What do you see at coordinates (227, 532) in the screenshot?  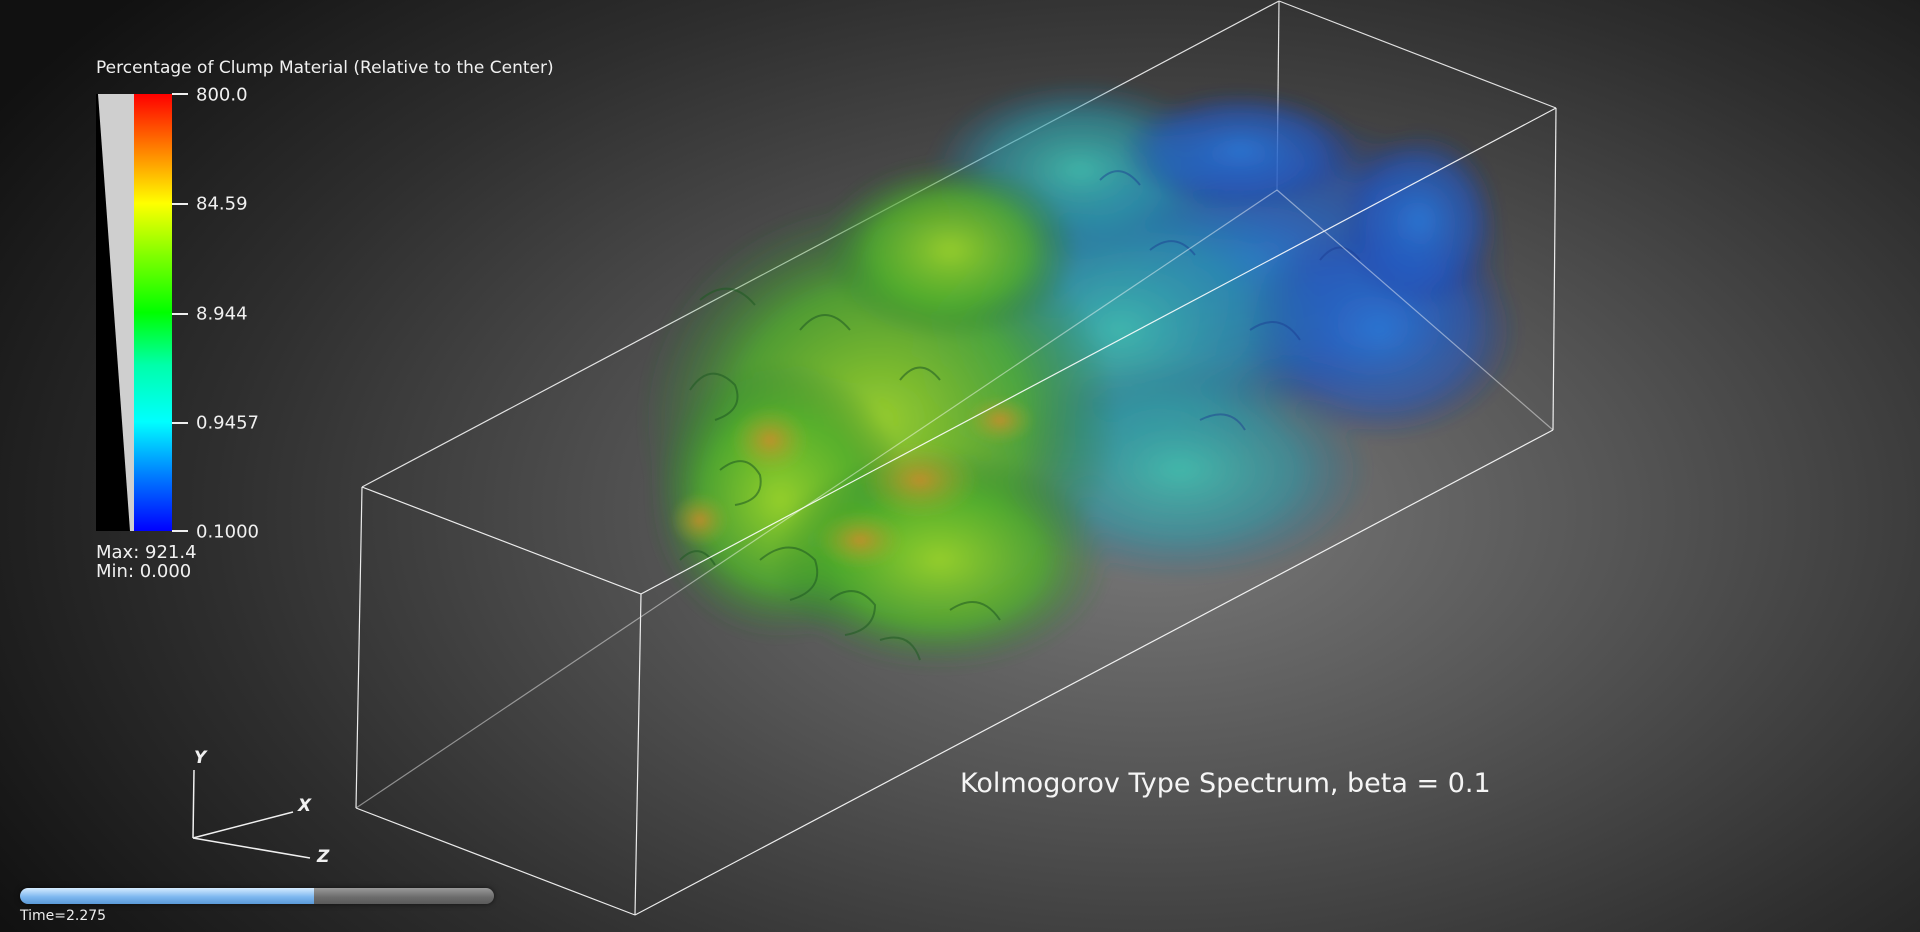 I see `legend-tick-label: 0.1000` at bounding box center [227, 532].